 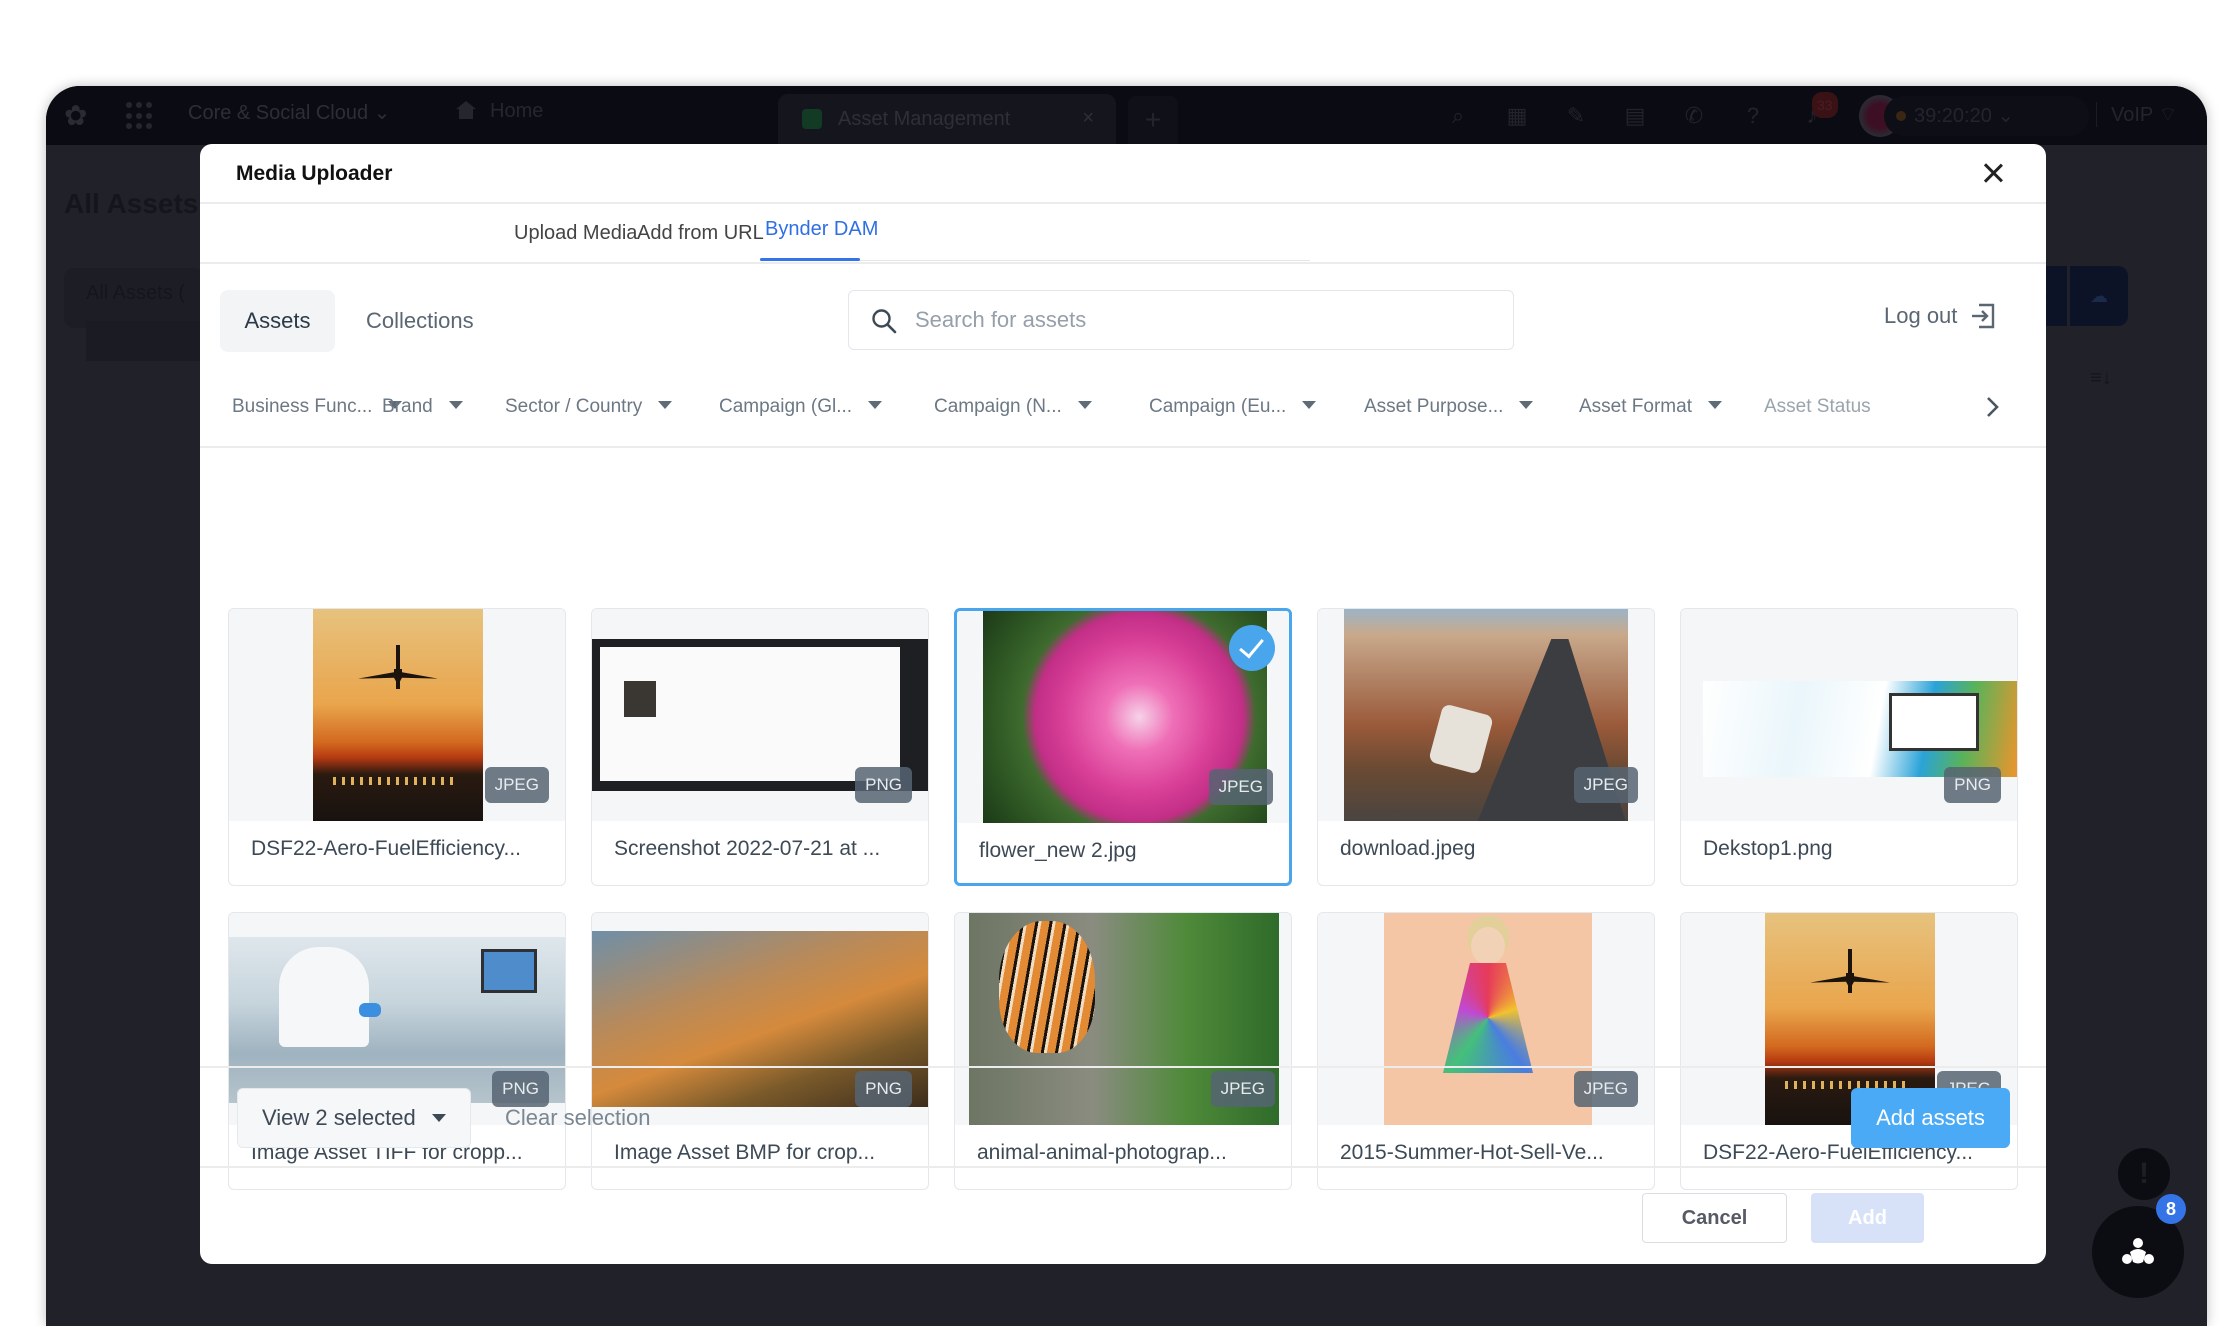 I want to click on status-timer: 39:20:20 ⌄, so click(x=1986, y=116).